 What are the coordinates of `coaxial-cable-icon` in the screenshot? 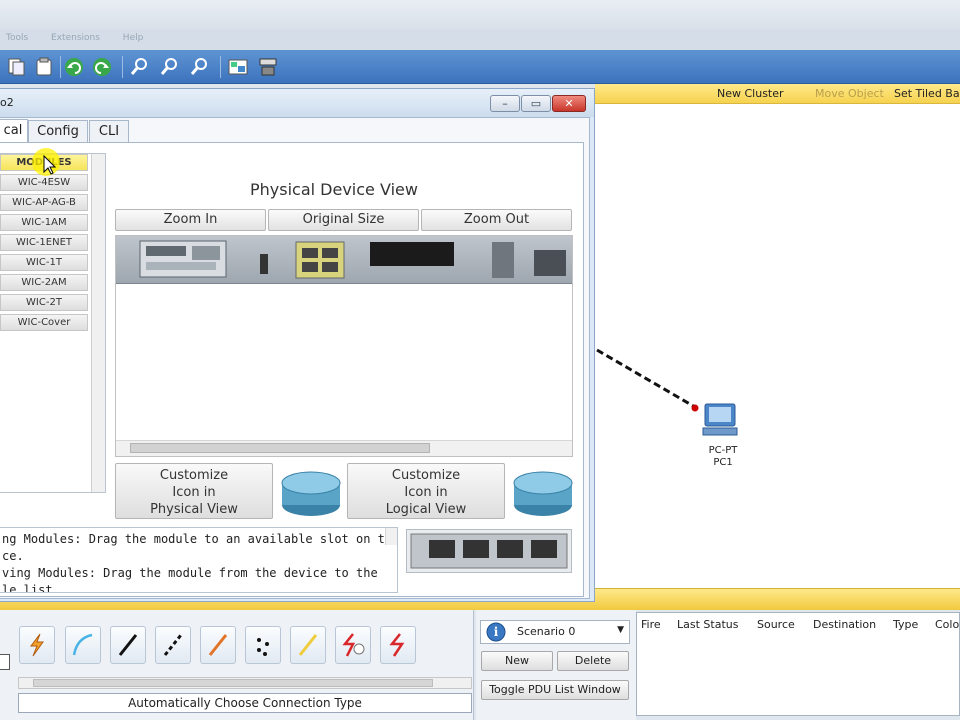 It's located at (308, 645).